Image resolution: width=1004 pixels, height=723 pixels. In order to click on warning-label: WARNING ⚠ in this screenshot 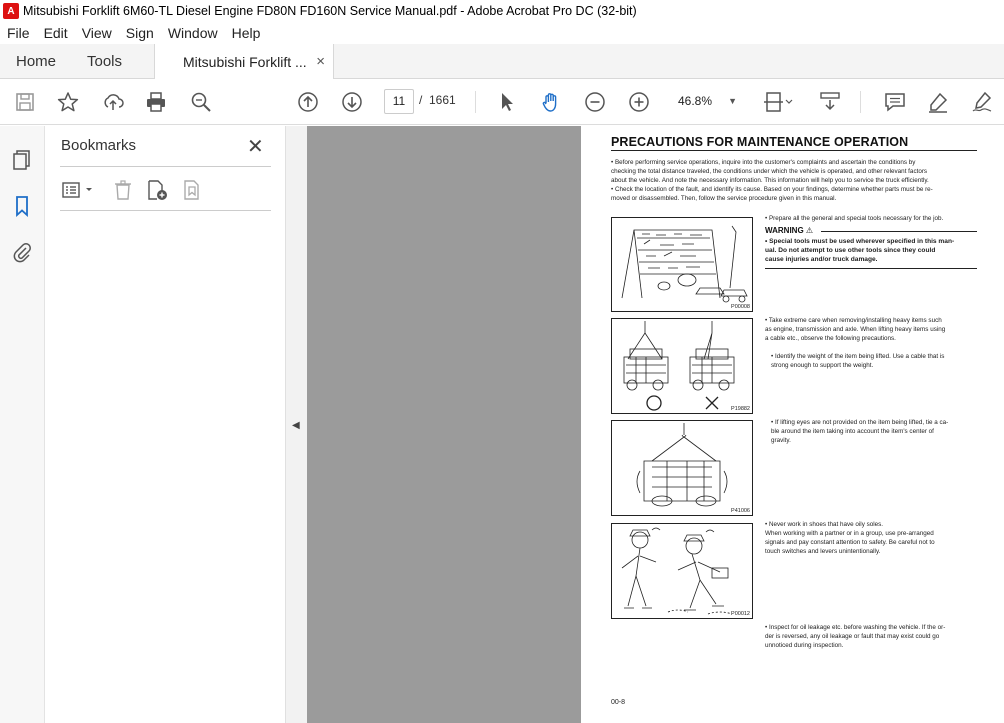, I will do `click(789, 230)`.